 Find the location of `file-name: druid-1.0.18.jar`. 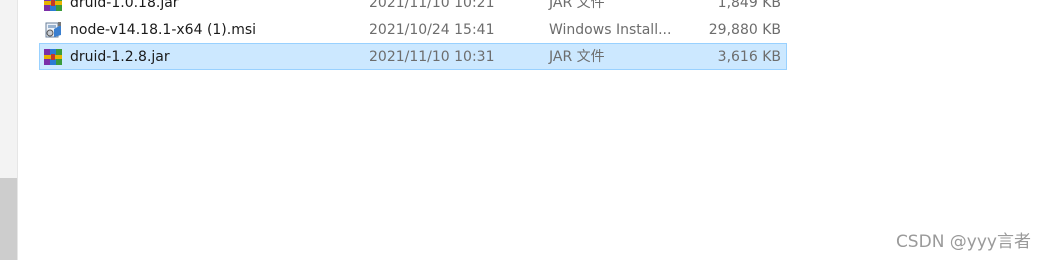

file-name: druid-1.0.18.jar is located at coordinates (124, 5).